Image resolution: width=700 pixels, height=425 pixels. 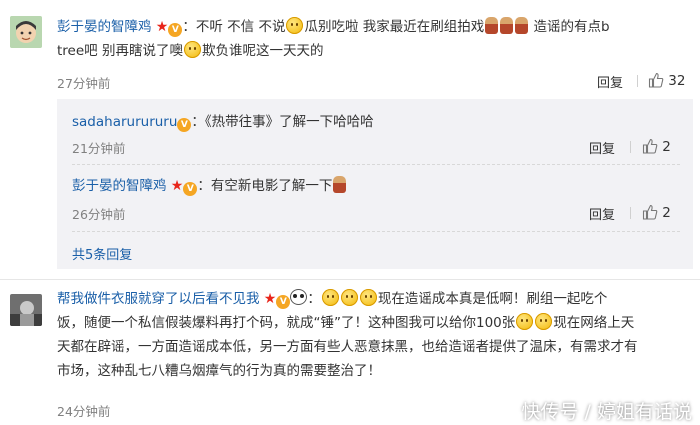 I want to click on reply-username: sadaharurururu, so click(x=124, y=122).